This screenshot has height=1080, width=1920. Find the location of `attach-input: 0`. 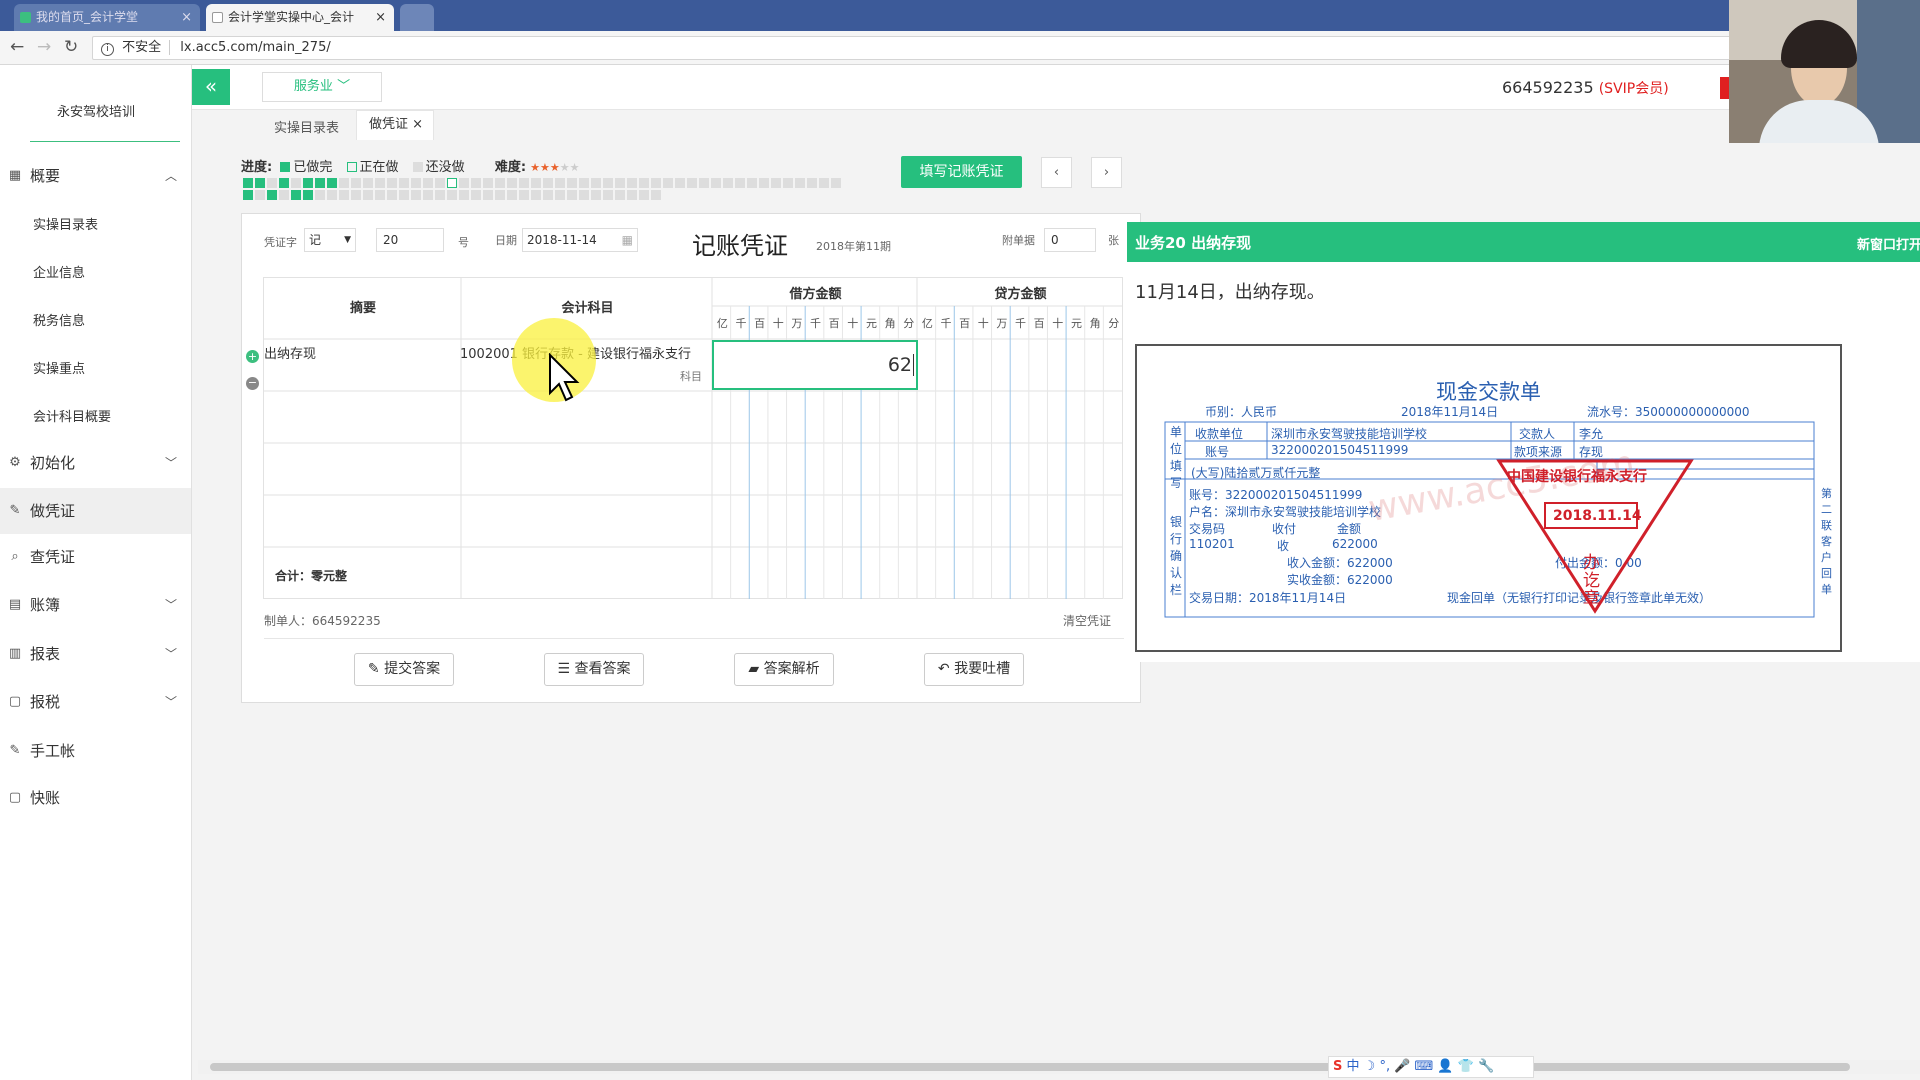

attach-input: 0 is located at coordinates (1070, 240).